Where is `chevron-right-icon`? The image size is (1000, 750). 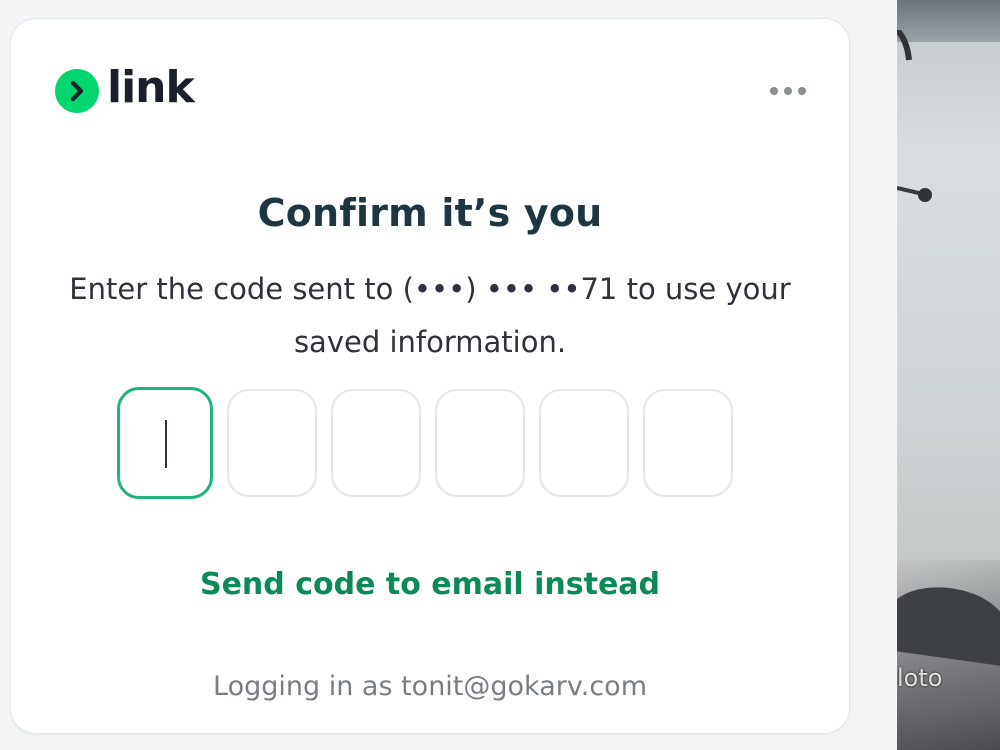
chevron-right-icon is located at coordinates (77, 91).